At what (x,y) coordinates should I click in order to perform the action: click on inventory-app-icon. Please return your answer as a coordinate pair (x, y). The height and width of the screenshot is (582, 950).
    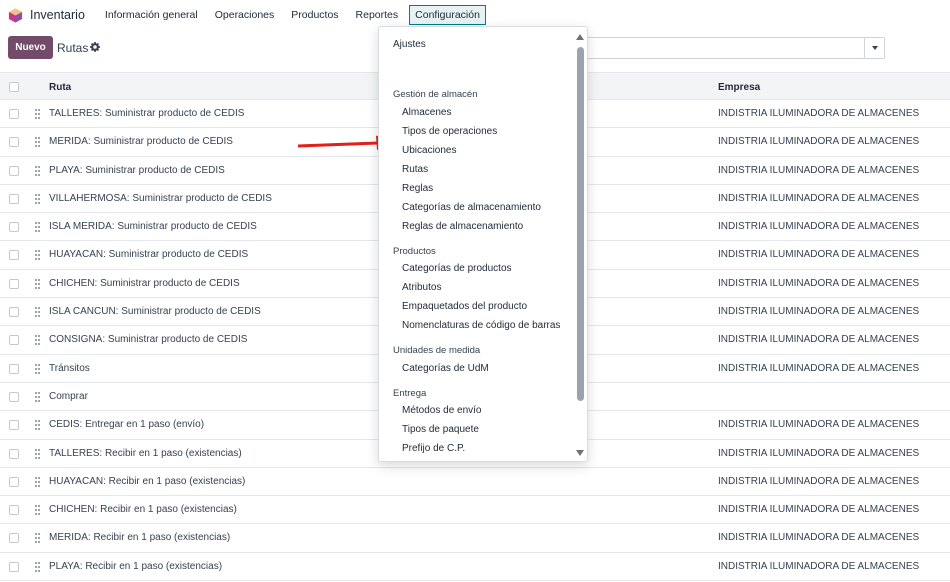
    Looking at the image, I should click on (15, 15).